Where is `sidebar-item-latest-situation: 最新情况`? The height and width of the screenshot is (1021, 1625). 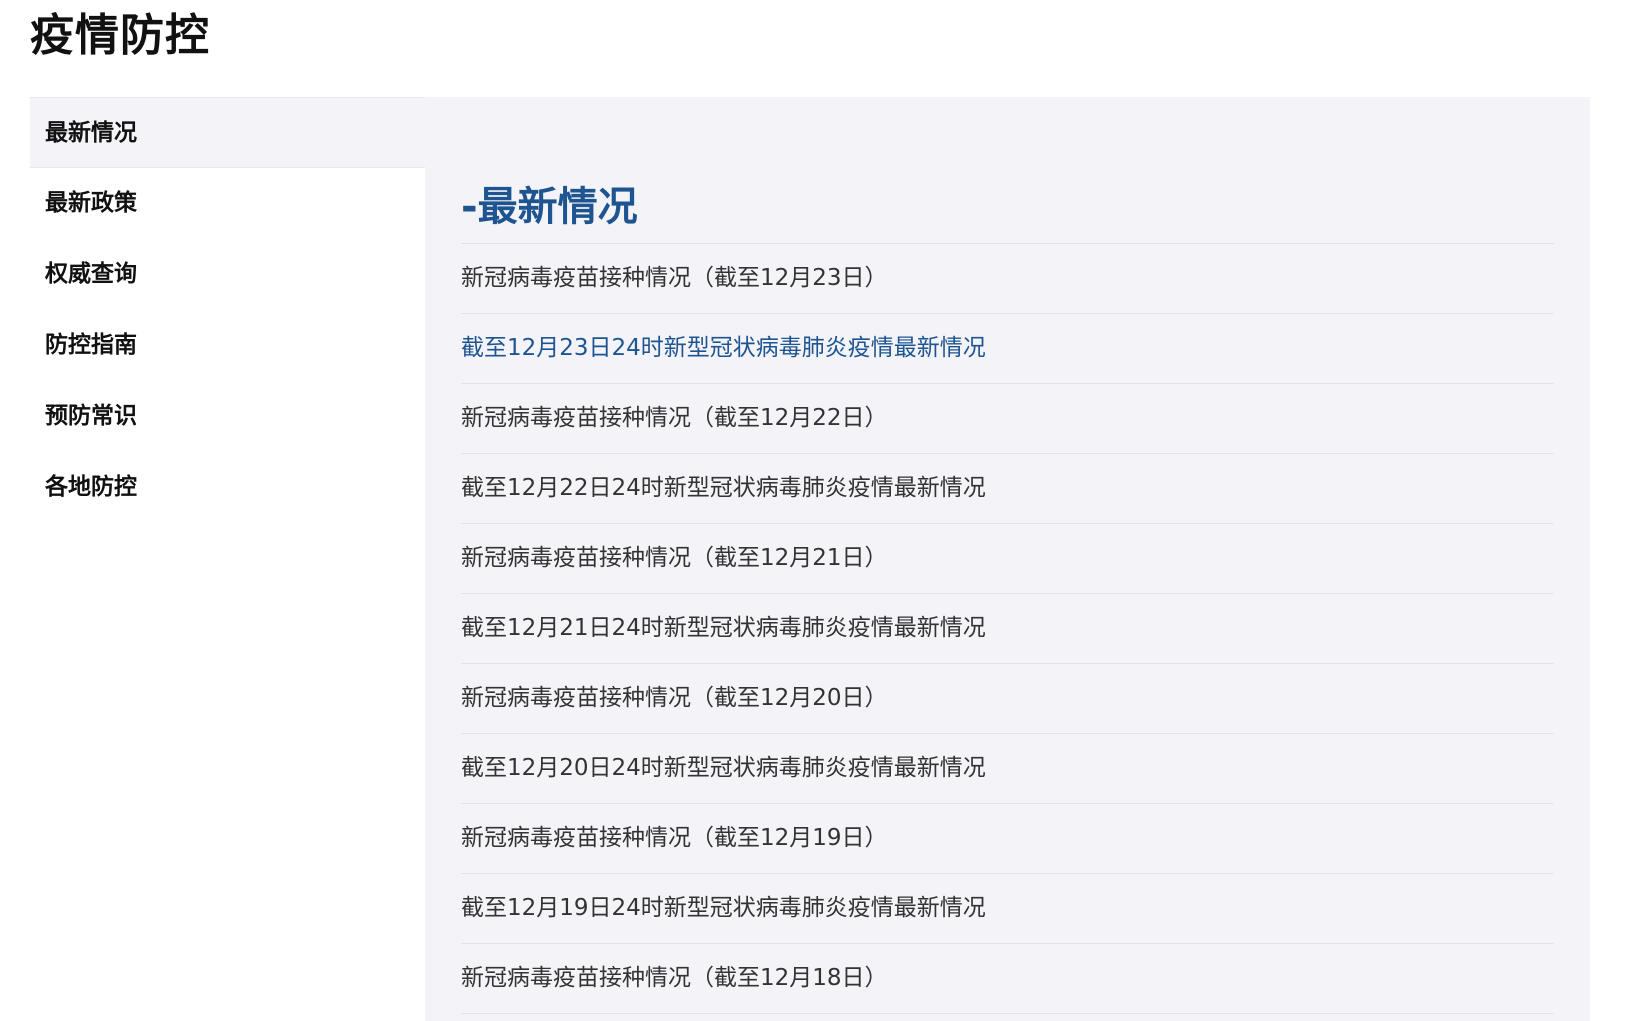
sidebar-item-latest-situation: 最新情况 is located at coordinates (227, 132).